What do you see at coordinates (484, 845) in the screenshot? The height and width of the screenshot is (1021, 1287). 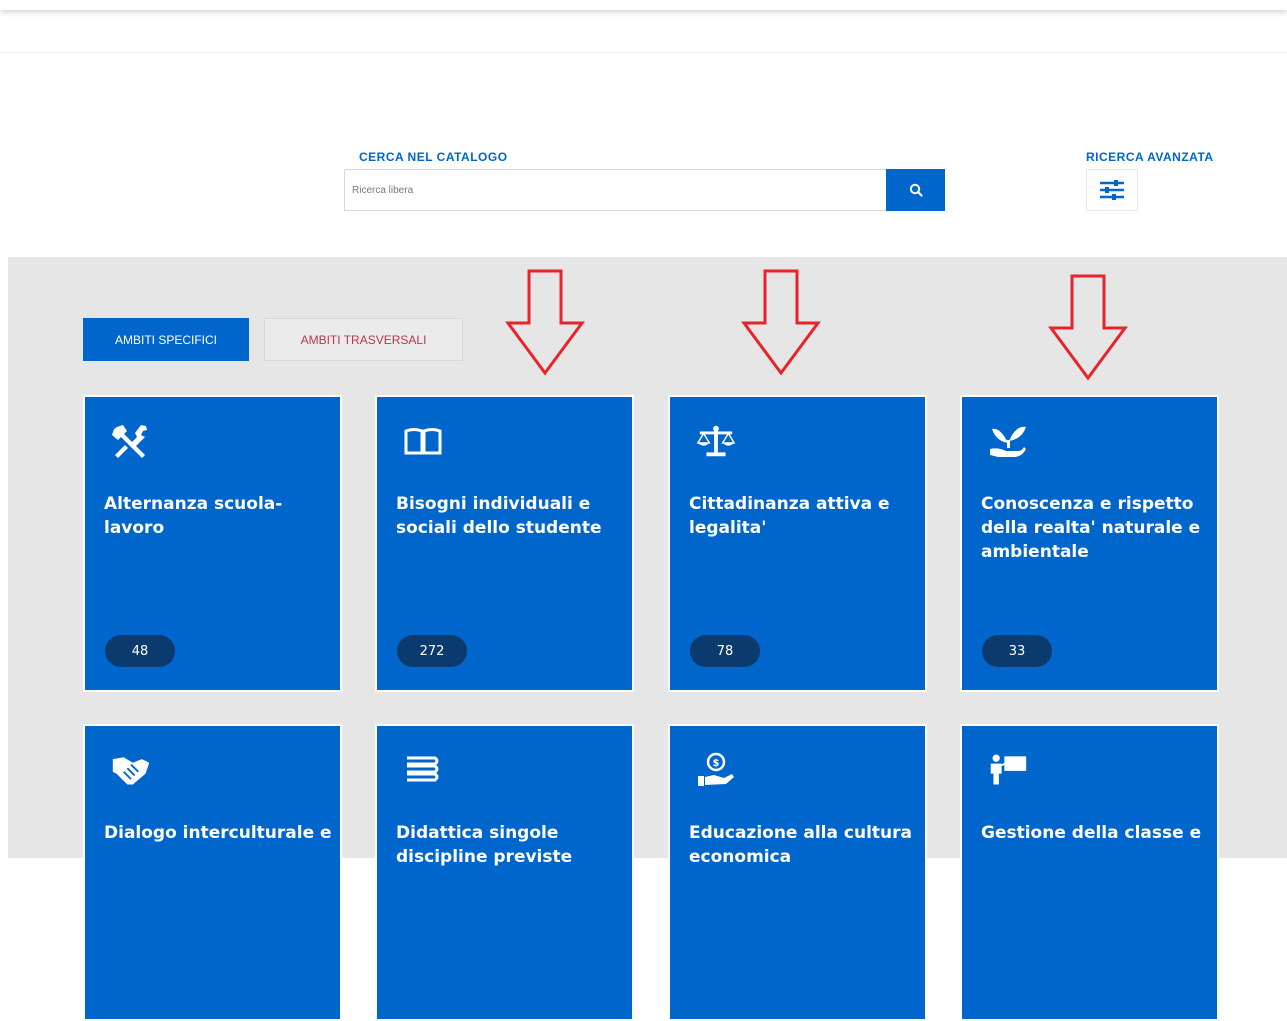 I see `card-title: Didattica singole discipline previste` at bounding box center [484, 845].